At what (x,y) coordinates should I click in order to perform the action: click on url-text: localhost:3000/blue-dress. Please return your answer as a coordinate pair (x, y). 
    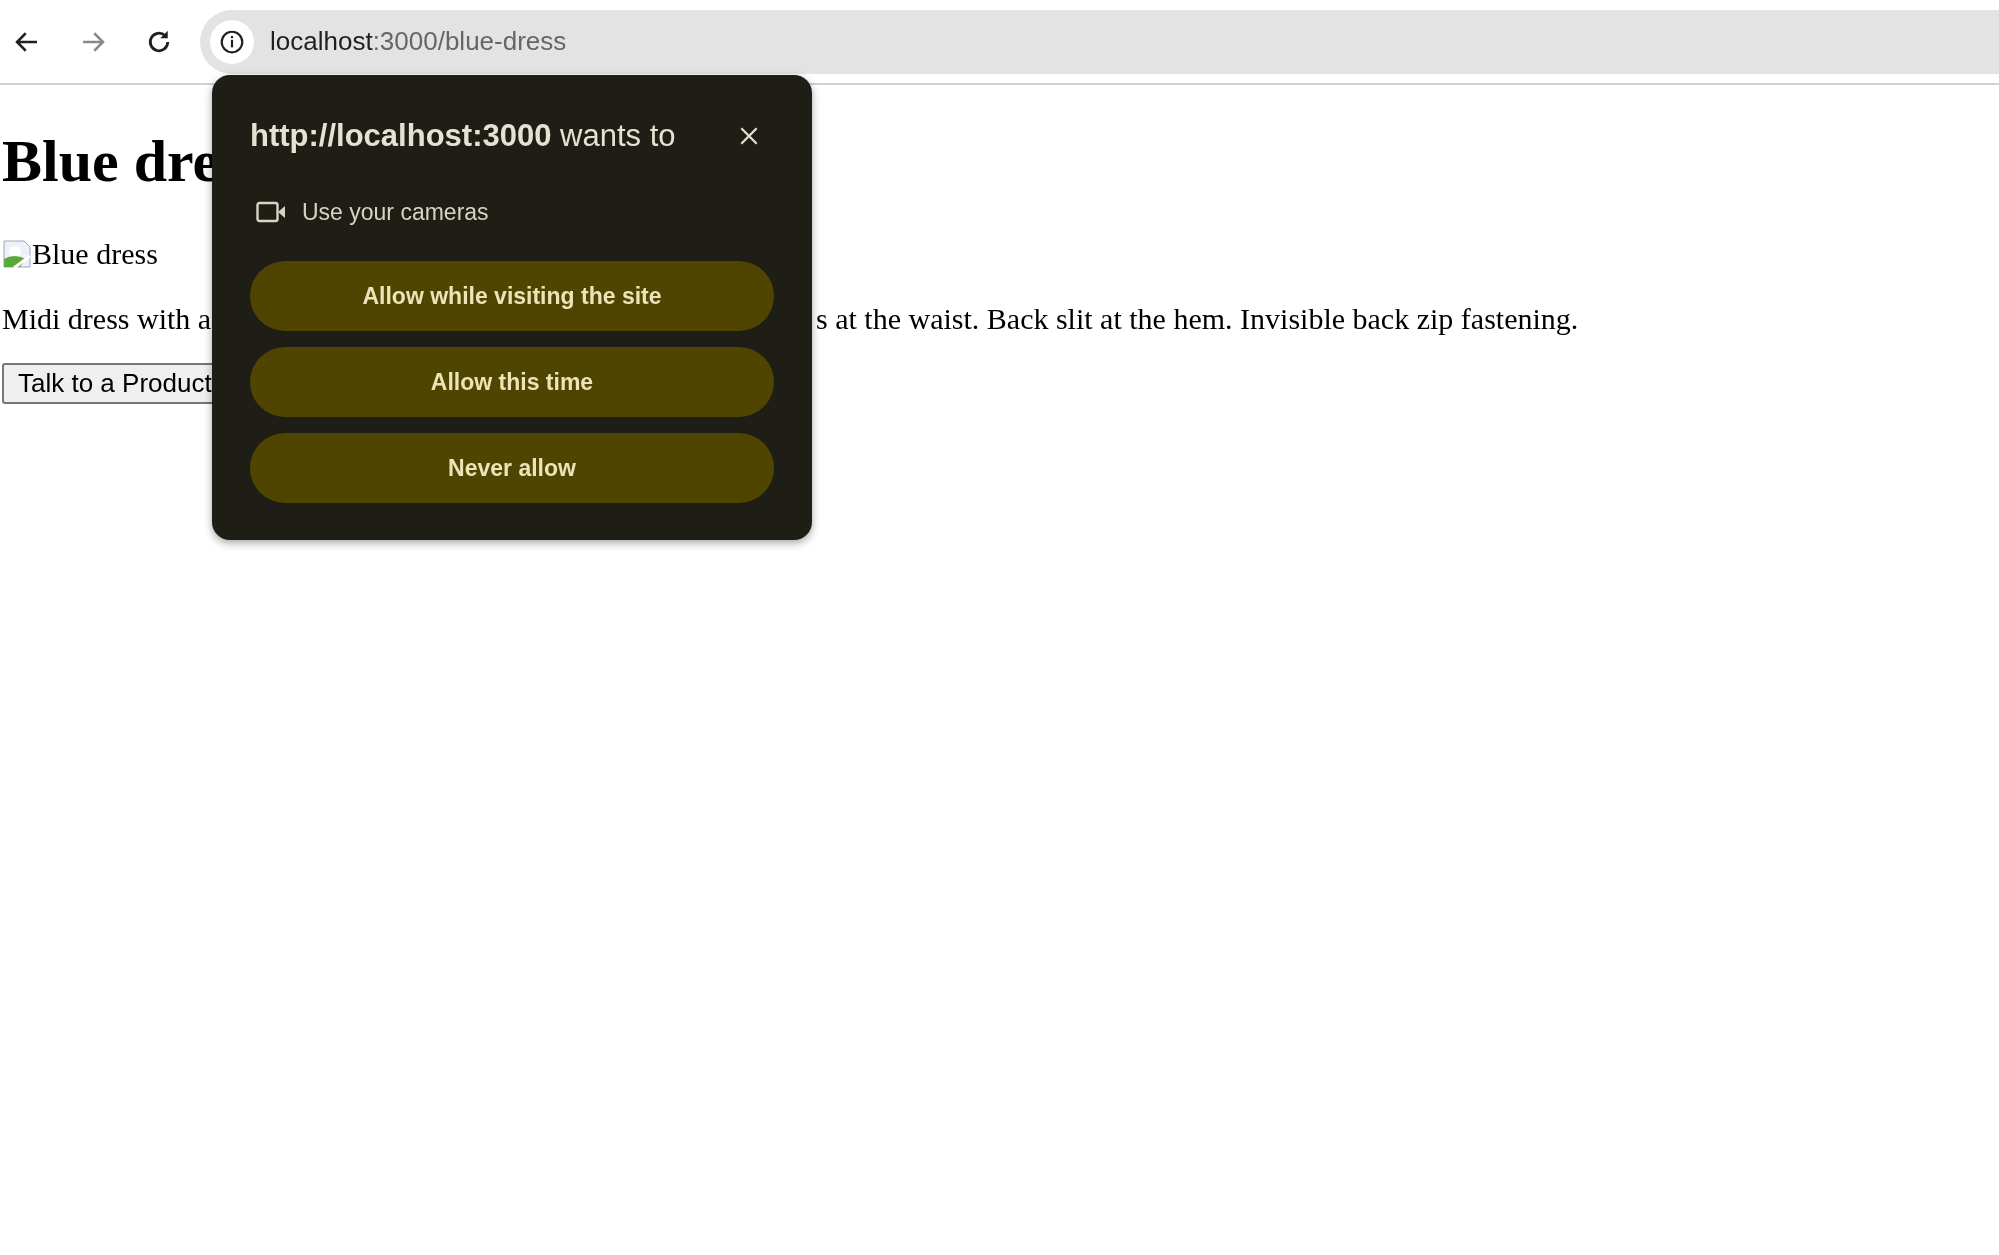
    Looking at the image, I should click on (418, 41).